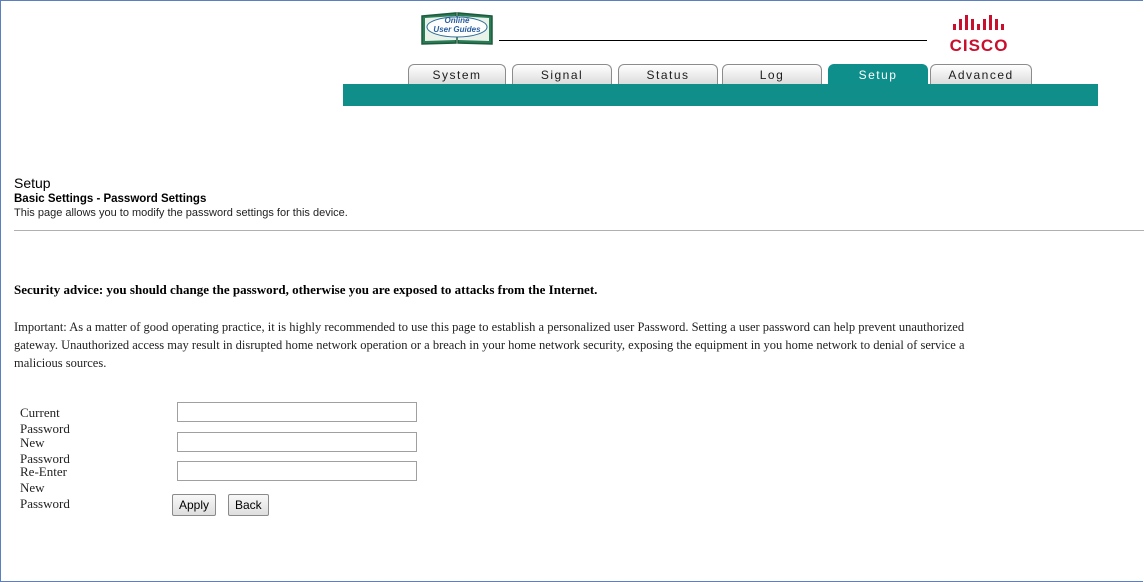  Describe the element at coordinates (45, 487) in the screenshot. I see `reenter-password-label: Re-Enter New Password` at that location.